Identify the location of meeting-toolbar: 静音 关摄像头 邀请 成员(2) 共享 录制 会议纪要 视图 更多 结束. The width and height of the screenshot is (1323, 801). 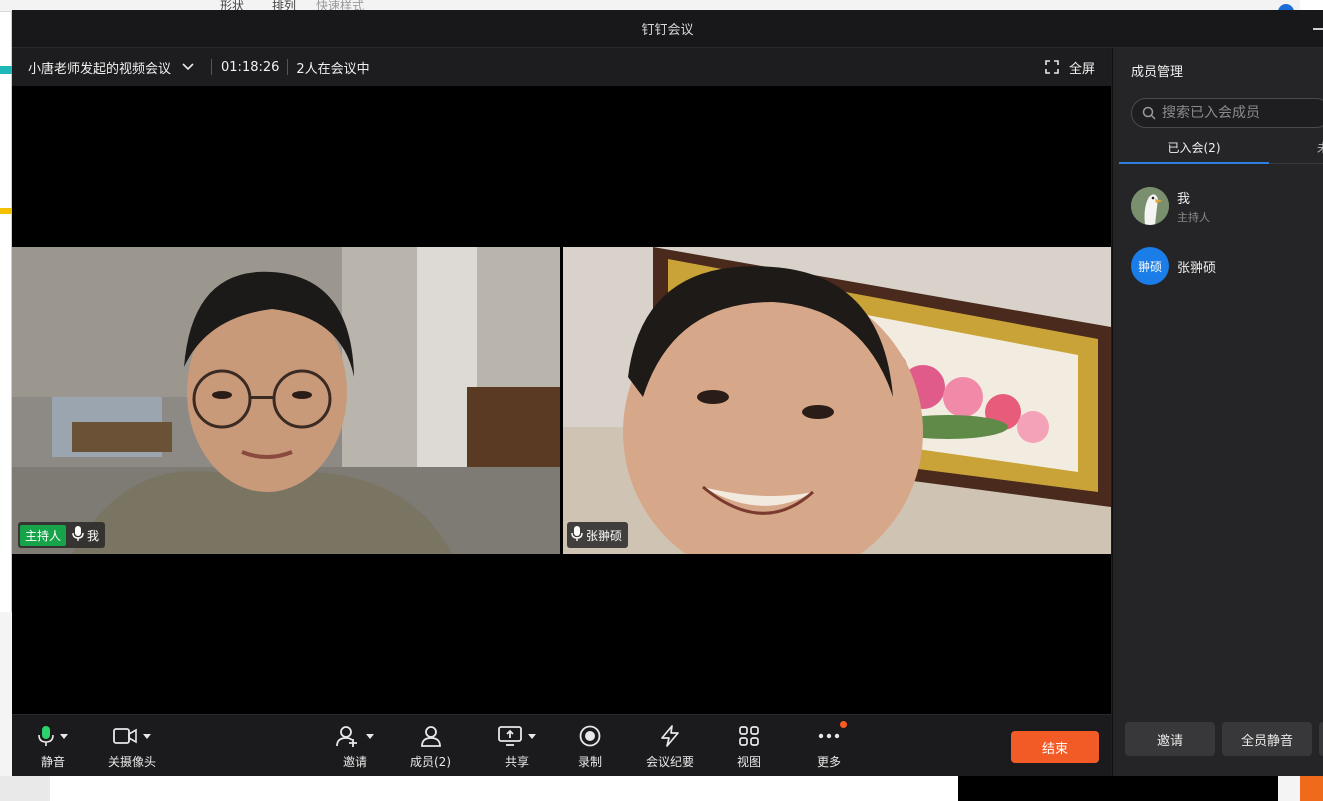
(561, 745).